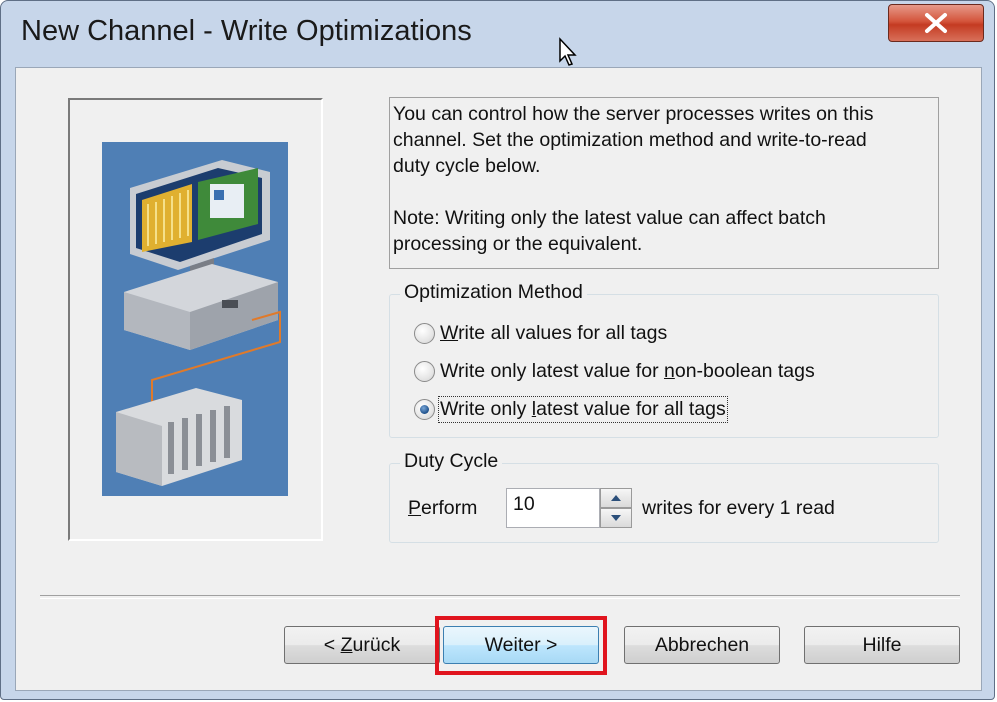 The image size is (997, 702). I want to click on spin-down-button, so click(616, 518).